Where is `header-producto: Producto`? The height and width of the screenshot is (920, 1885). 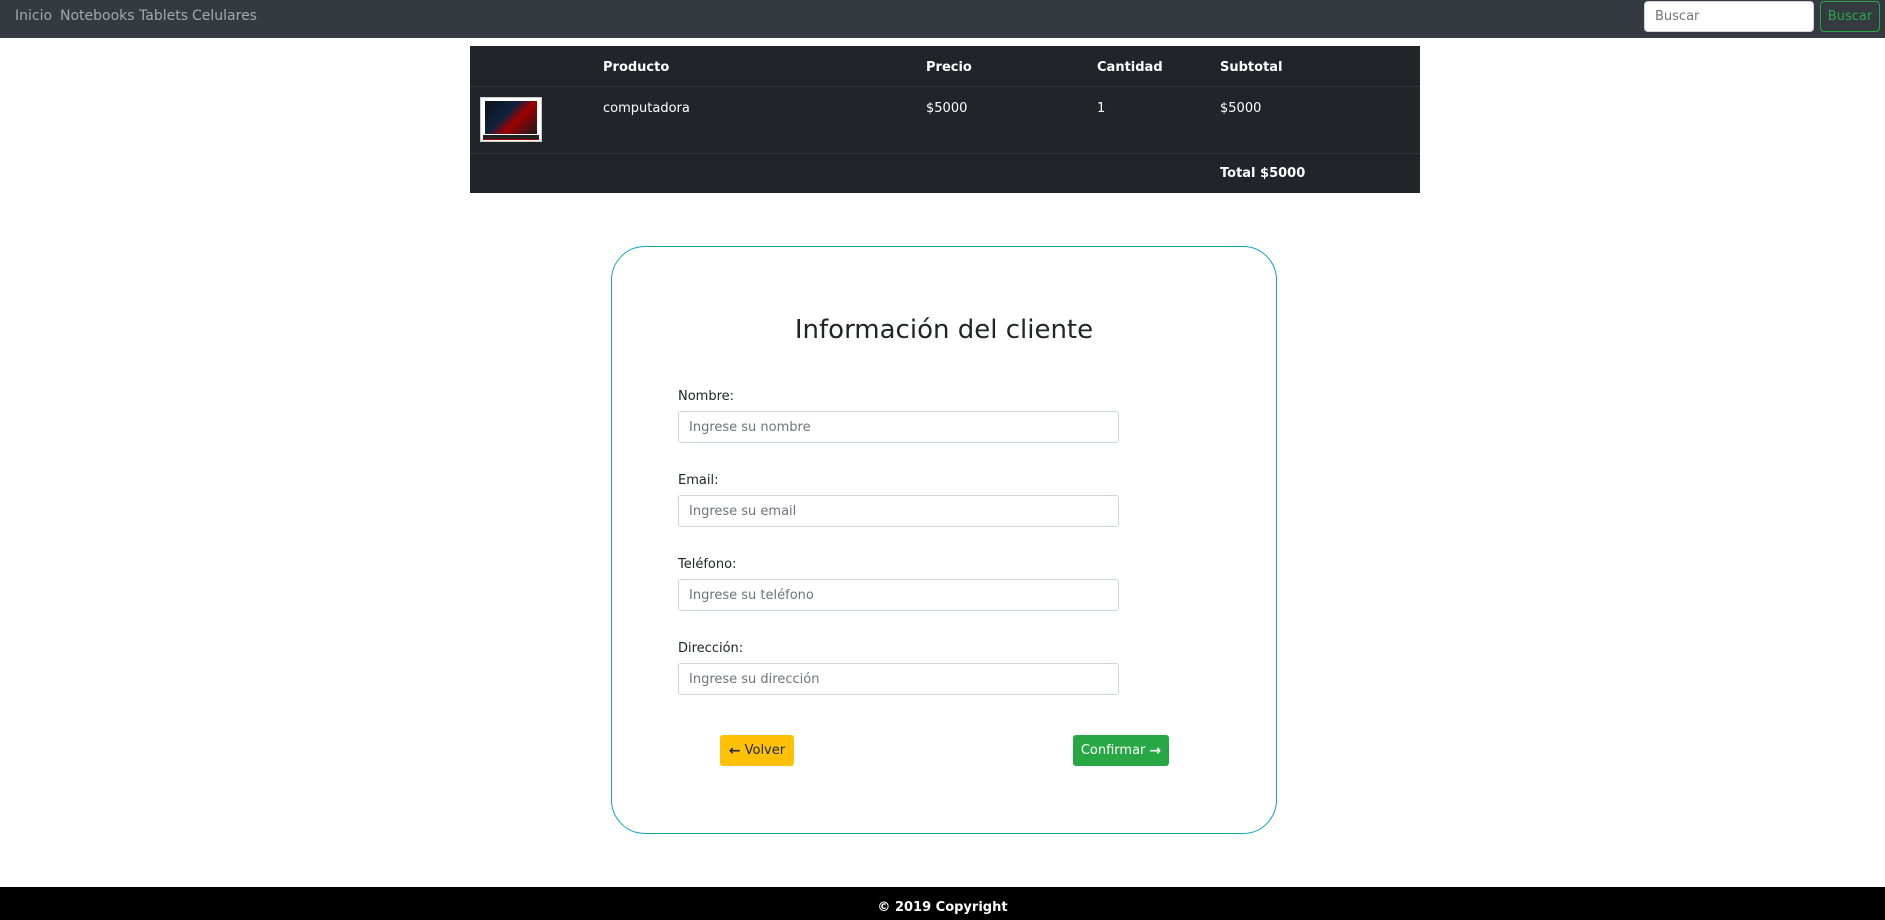 header-producto: Producto is located at coordinates (636, 67).